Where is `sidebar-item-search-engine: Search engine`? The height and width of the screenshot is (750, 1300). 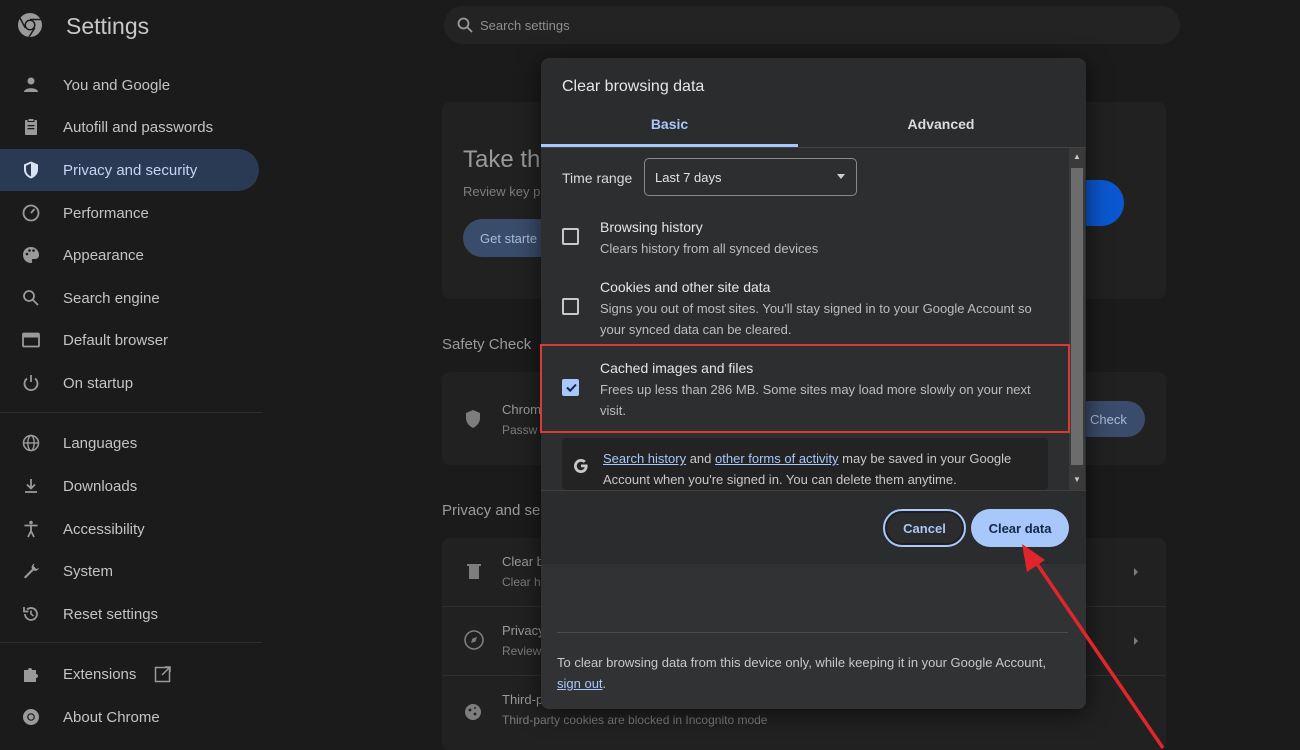 sidebar-item-search-engine: Search engine is located at coordinates (129, 298).